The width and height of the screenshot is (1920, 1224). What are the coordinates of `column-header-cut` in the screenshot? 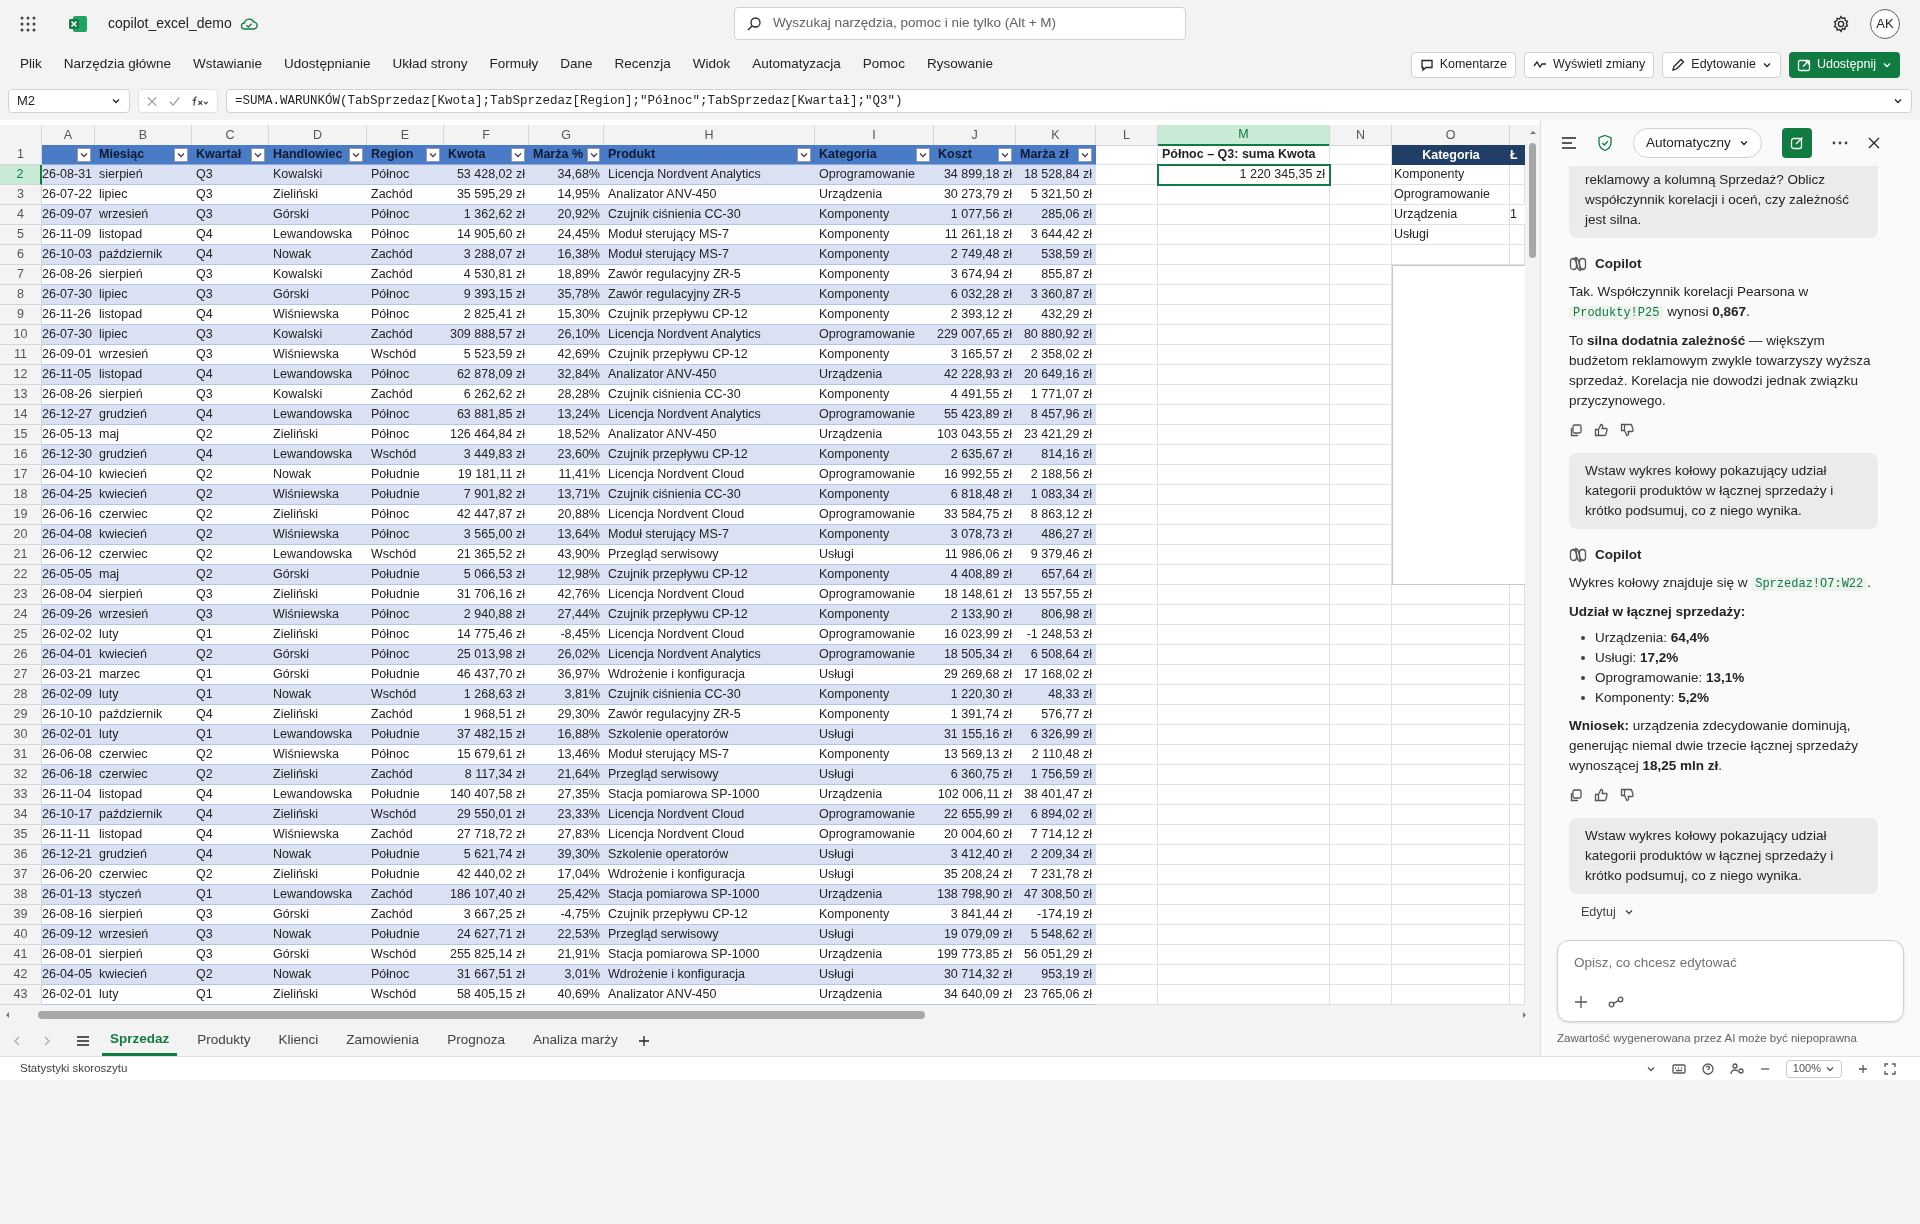 It's located at (1517, 135).